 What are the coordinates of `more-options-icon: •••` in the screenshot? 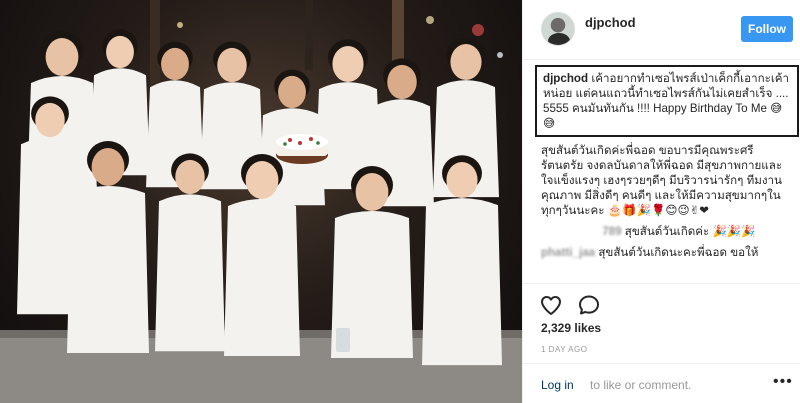 It's located at (783, 383).